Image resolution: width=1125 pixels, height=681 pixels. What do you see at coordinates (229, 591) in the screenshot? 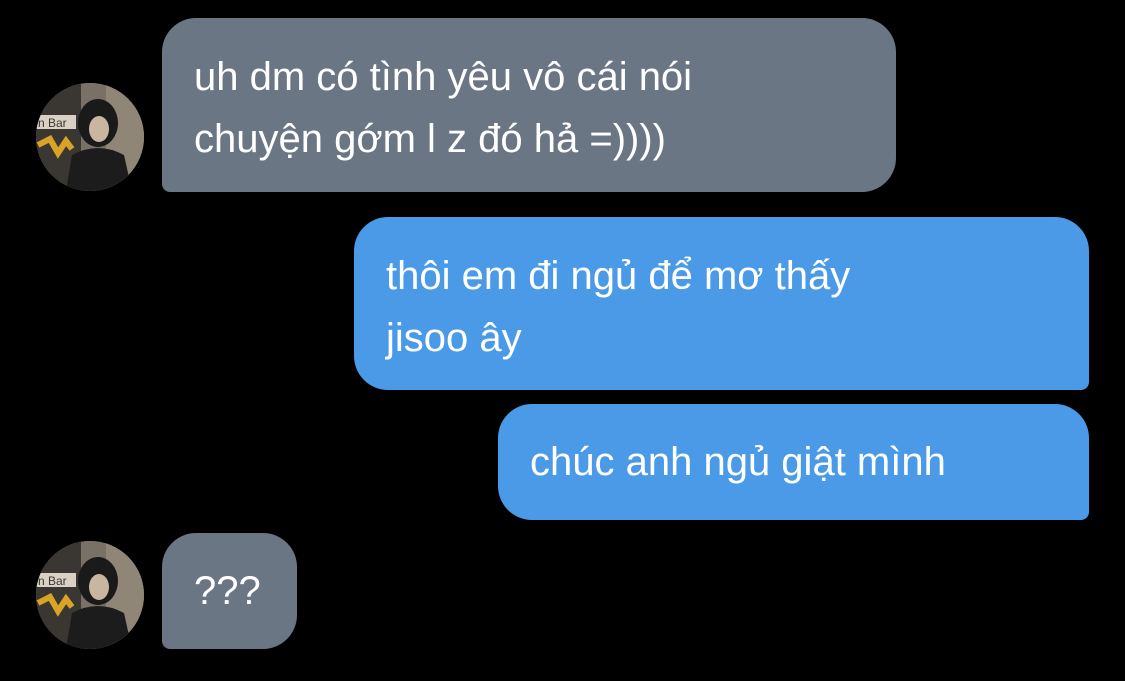
I see `incoming-message-bubble: ???` at bounding box center [229, 591].